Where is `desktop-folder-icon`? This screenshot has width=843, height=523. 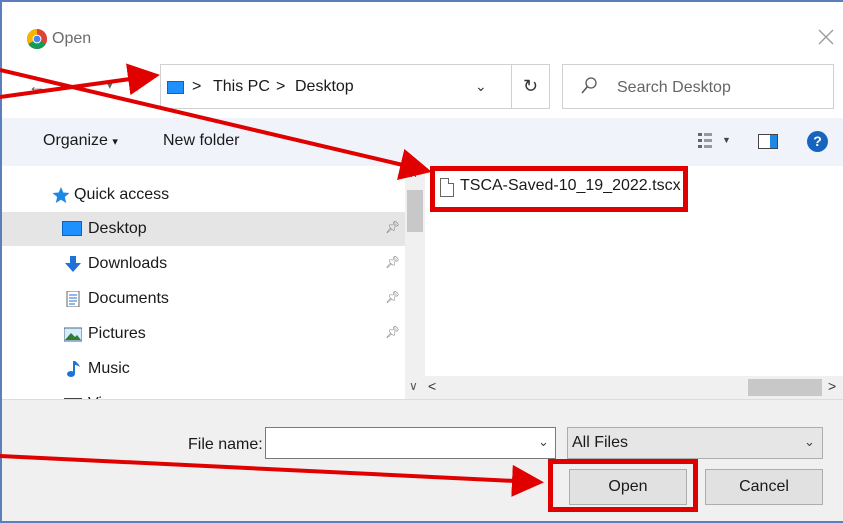
desktop-folder-icon is located at coordinates (72, 228).